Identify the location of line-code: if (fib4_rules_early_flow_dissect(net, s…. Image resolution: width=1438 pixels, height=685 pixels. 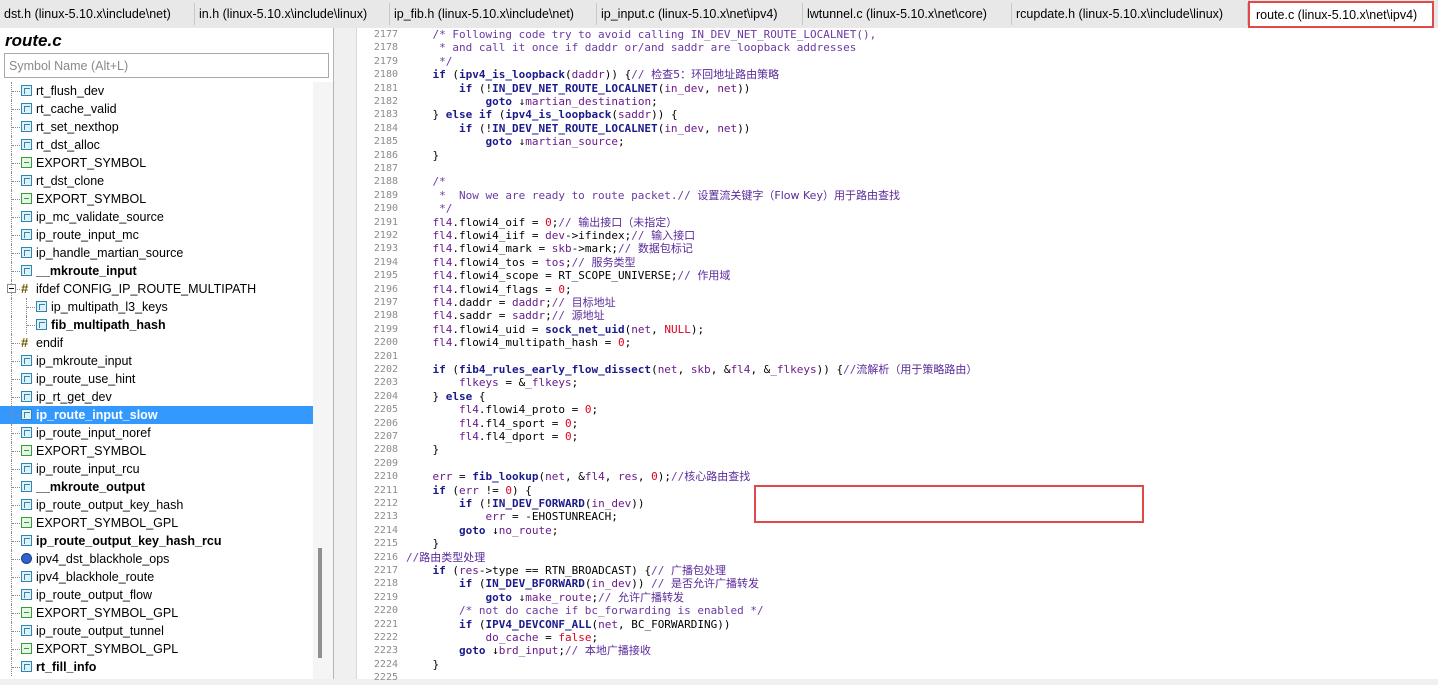
(692, 369).